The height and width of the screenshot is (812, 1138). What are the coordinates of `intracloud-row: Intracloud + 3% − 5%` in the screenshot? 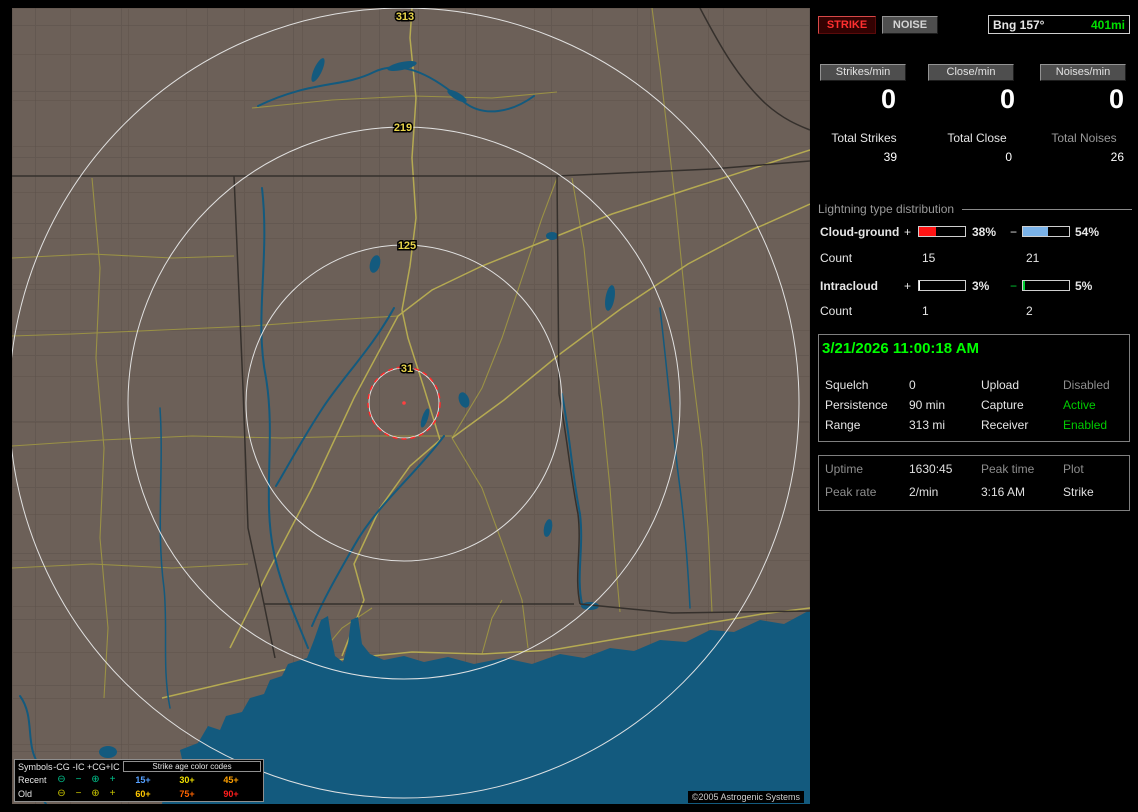 It's located at (975, 286).